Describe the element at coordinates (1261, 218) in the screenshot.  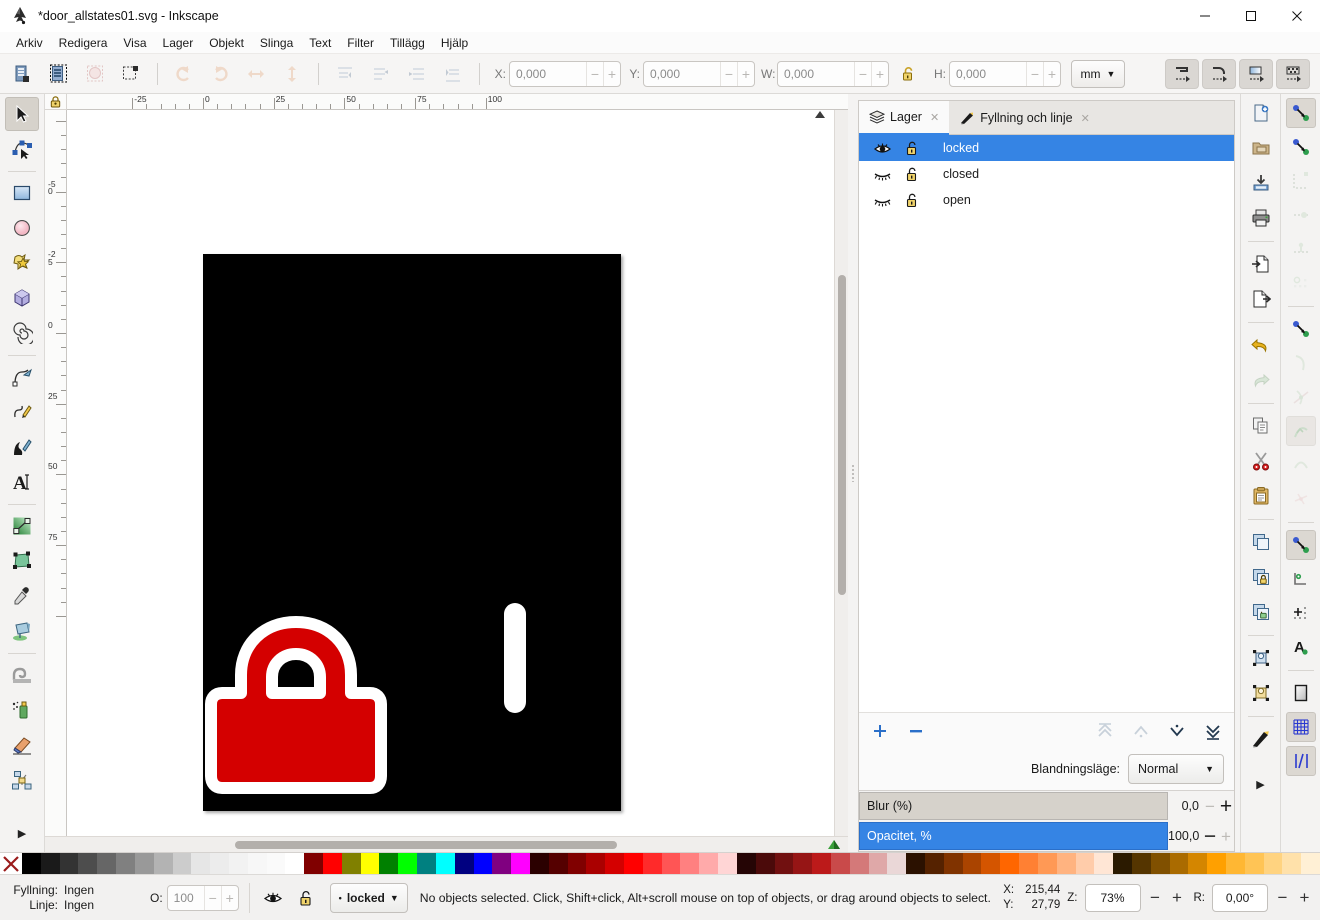
I see `print-document-icon` at that location.